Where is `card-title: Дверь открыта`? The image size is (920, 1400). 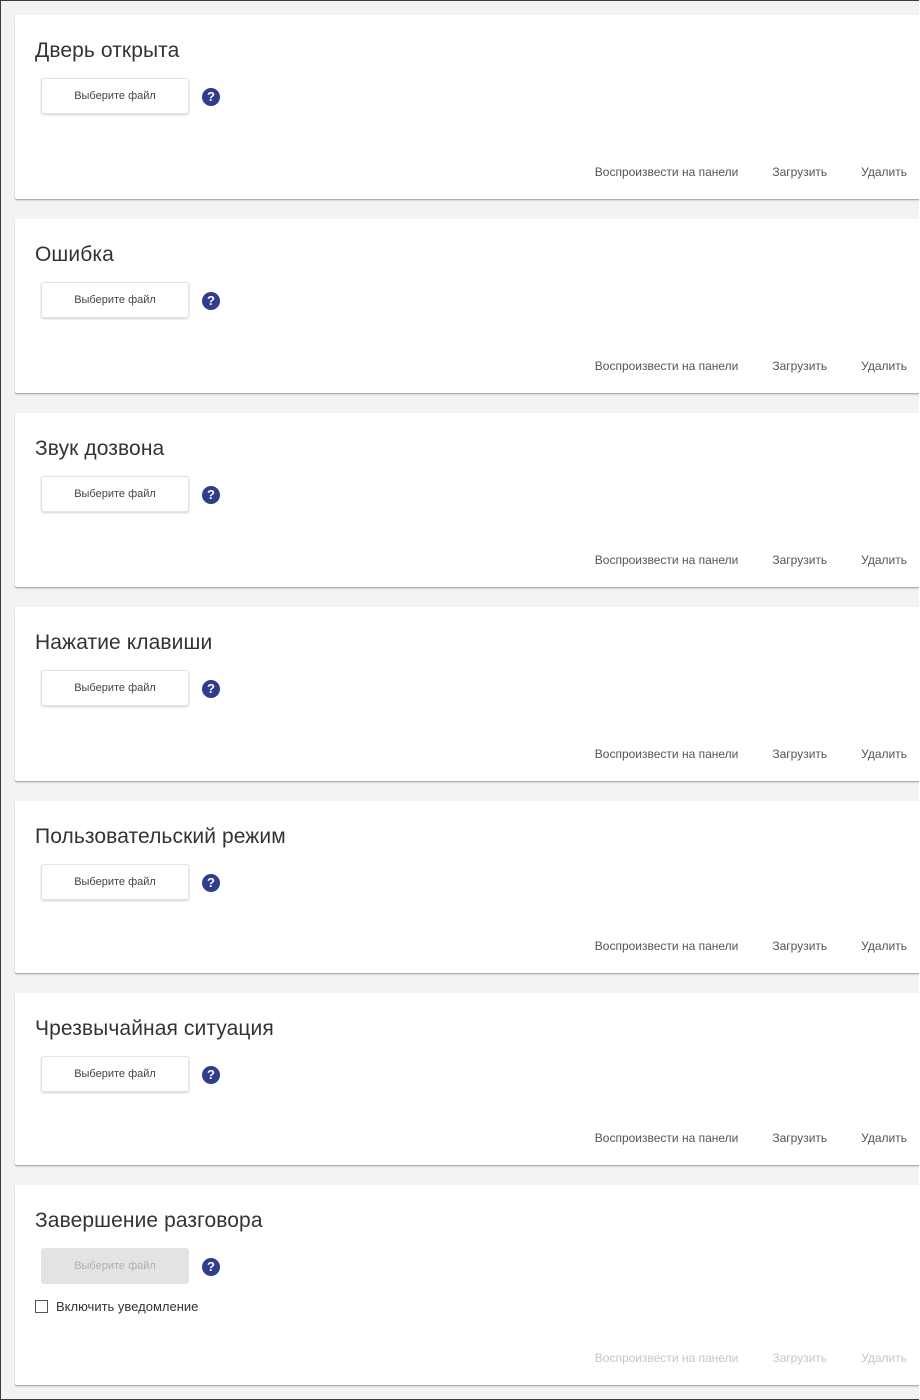
card-title: Дверь открыта is located at coordinates (107, 50).